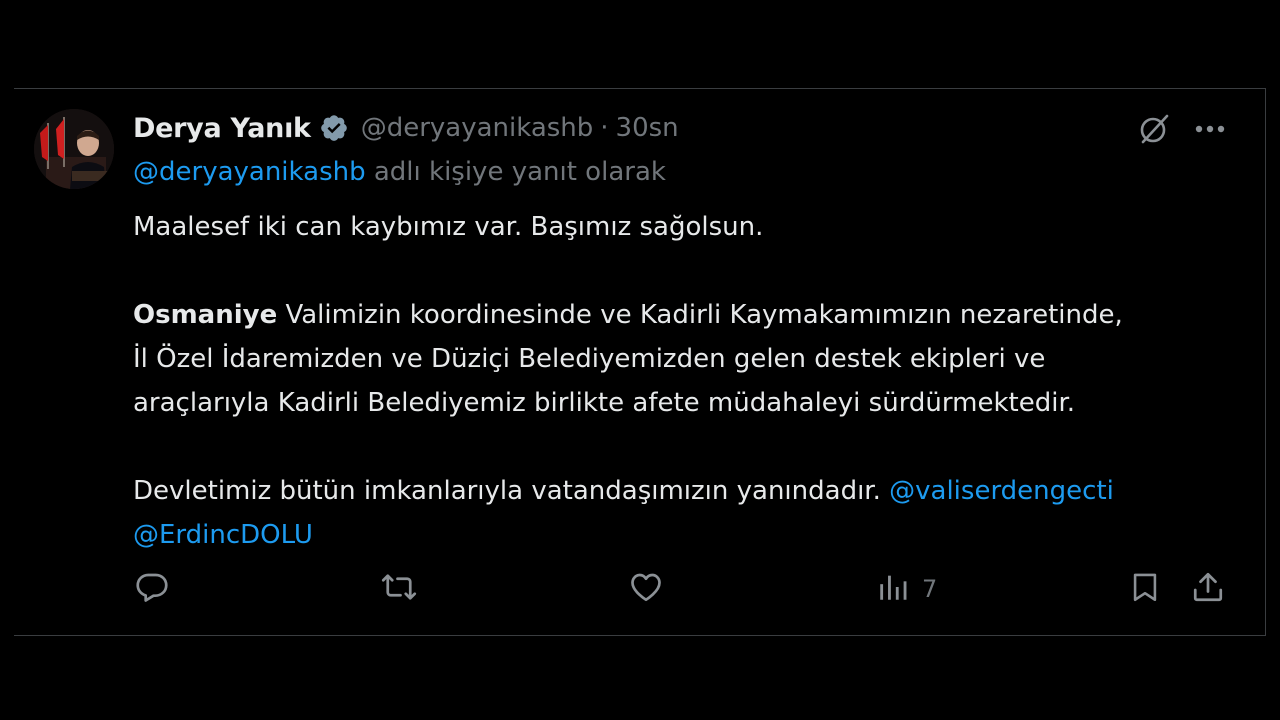 The image size is (1280, 720). I want to click on reply-button, so click(152, 589).